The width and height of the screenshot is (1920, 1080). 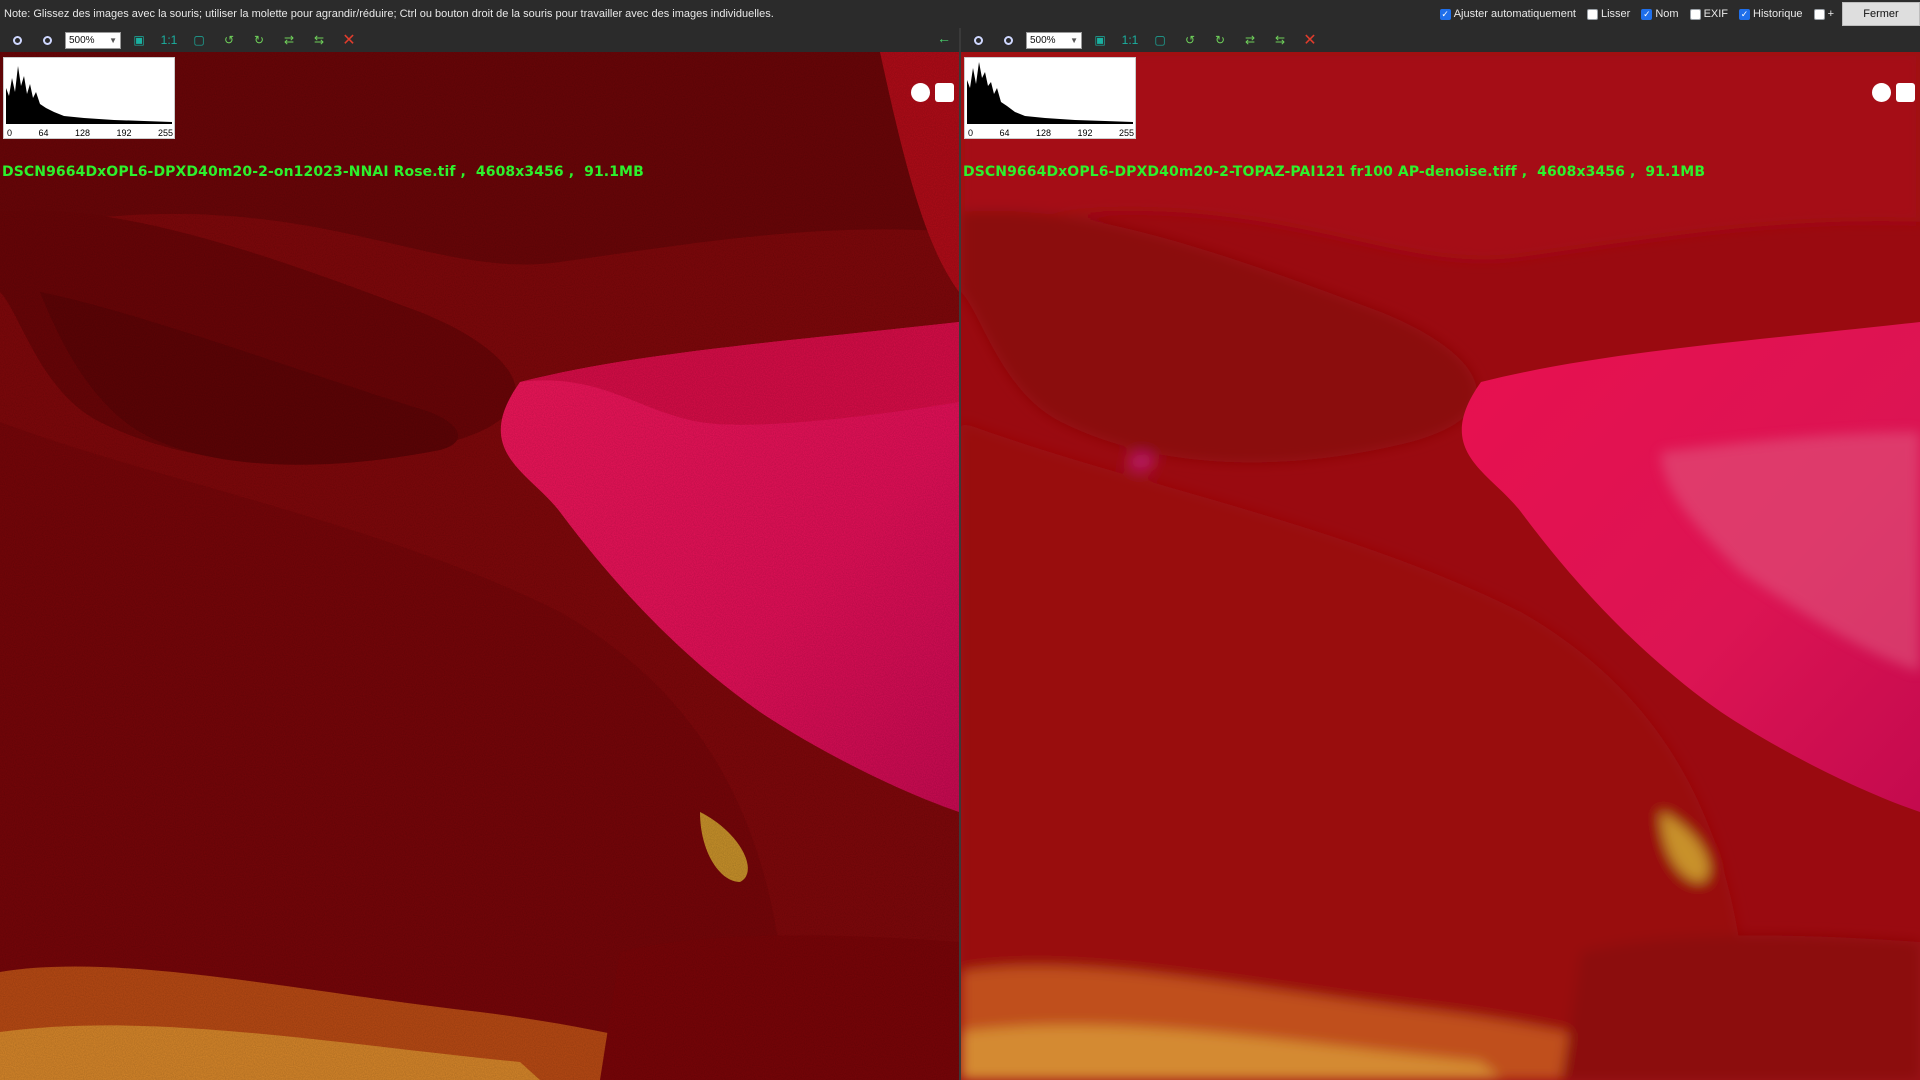 What do you see at coordinates (1592, 14) in the screenshot?
I see `smooth-checkbox` at bounding box center [1592, 14].